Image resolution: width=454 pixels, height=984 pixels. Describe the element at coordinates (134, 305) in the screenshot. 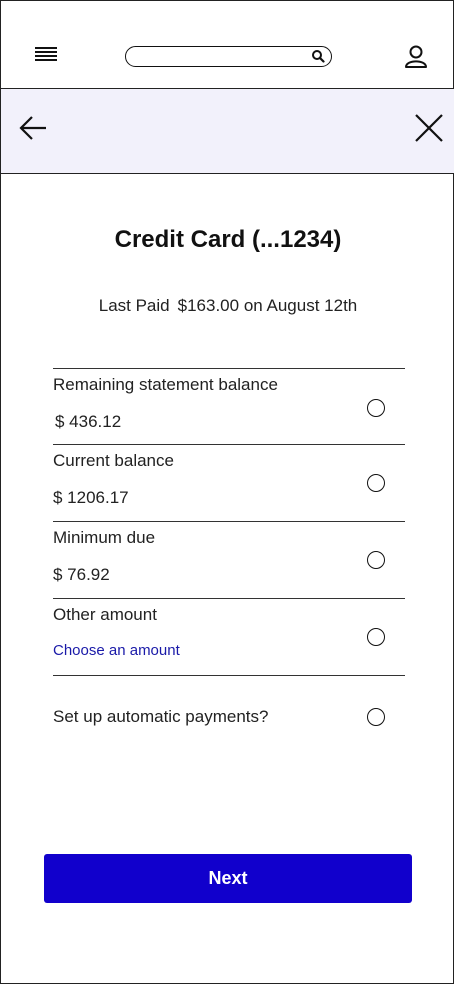

I see `last-paid-label: Last Paid` at that location.